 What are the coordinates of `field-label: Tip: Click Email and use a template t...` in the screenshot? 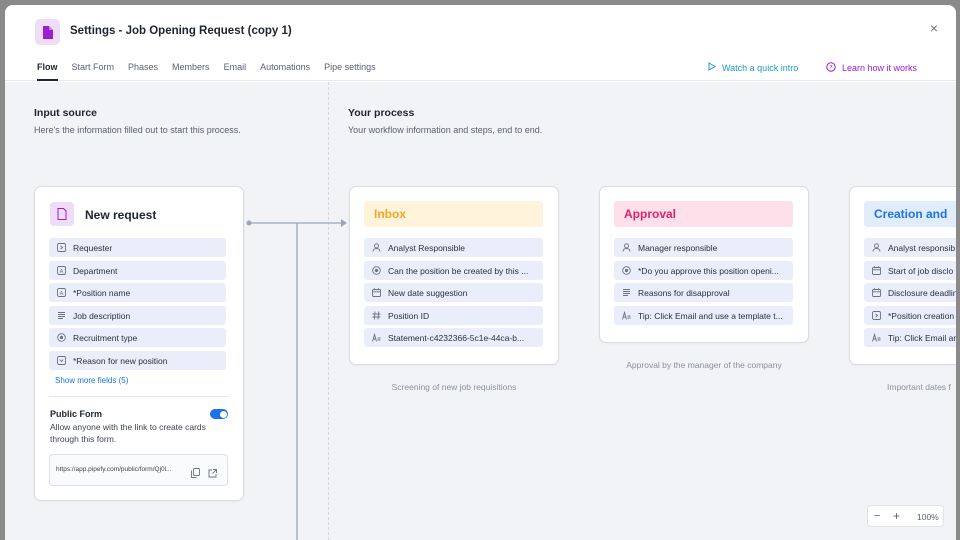 It's located at (710, 315).